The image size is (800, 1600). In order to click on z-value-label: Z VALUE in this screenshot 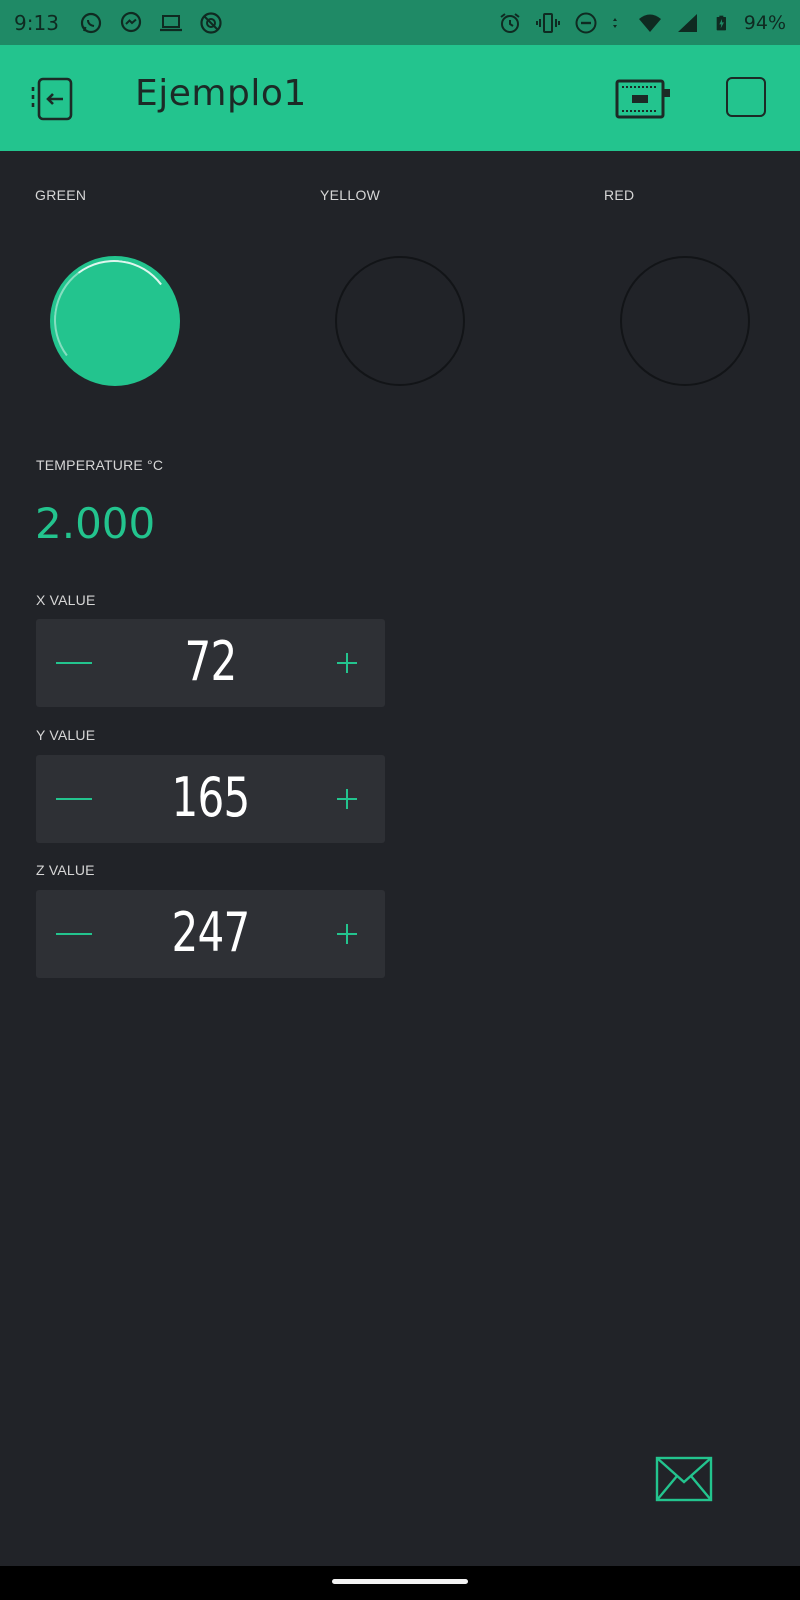, I will do `click(65, 870)`.